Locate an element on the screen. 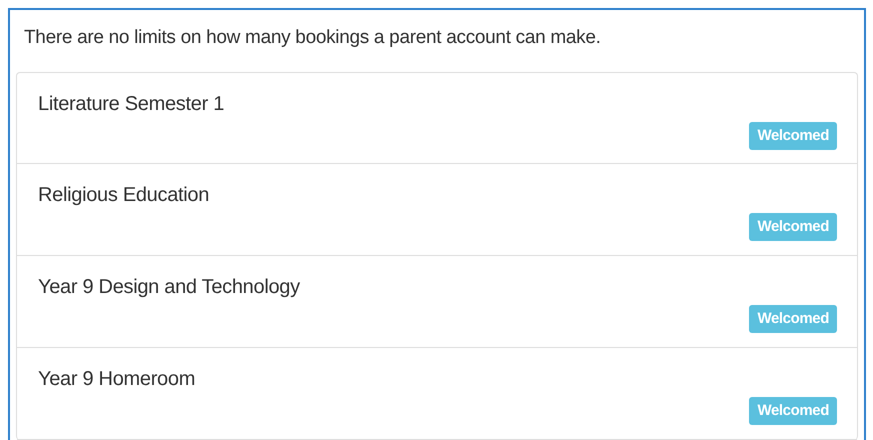 The image size is (873, 440). notice-text: There are no limits on how many bookings a parent account can make. is located at coordinates (313, 38).